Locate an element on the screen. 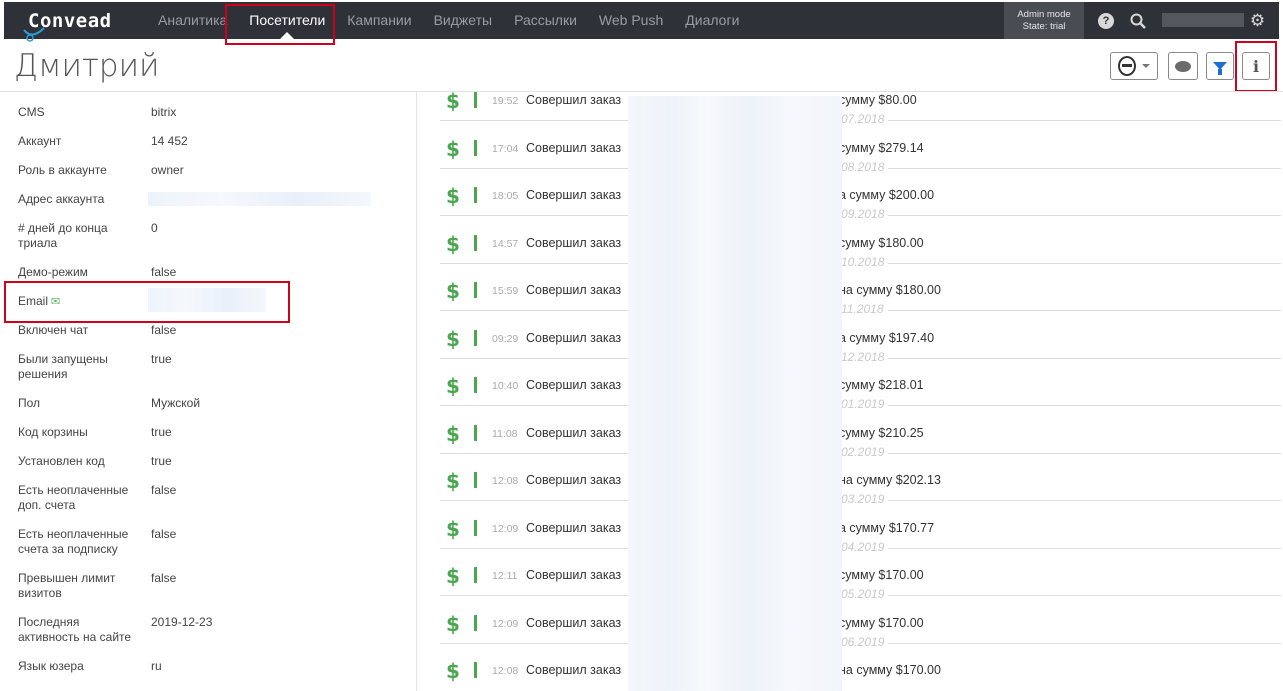 The height and width of the screenshot is (691, 1283). gear-icon: ⚙ is located at coordinates (1257, 20).